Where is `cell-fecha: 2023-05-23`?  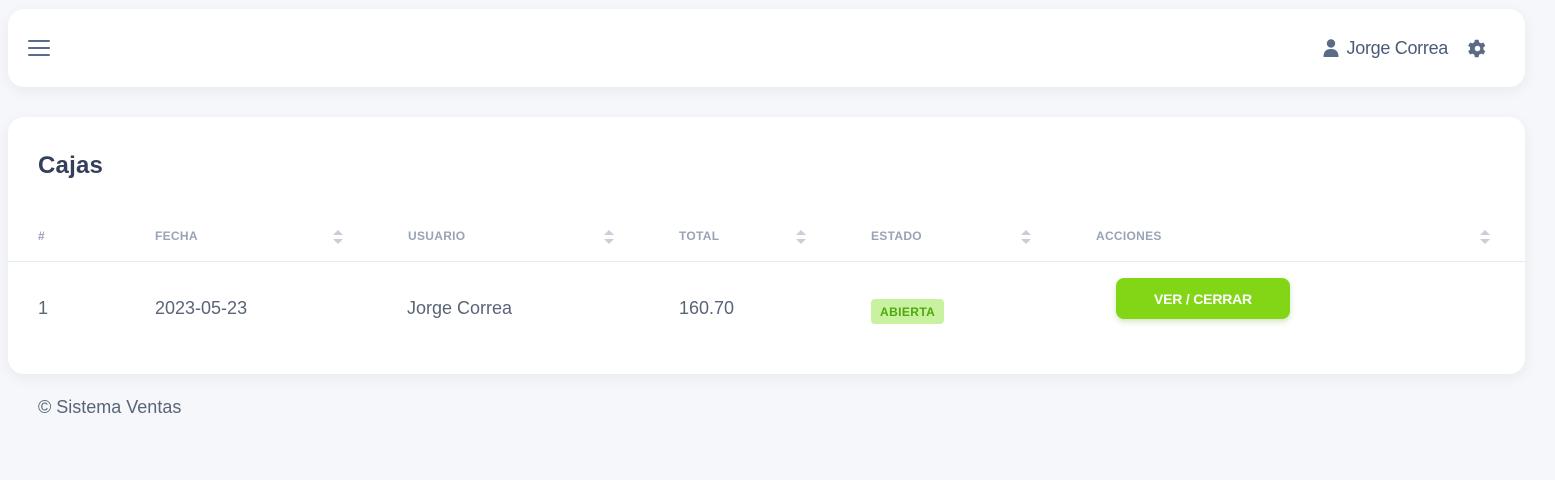
cell-fecha: 2023-05-23 is located at coordinates (201, 308).